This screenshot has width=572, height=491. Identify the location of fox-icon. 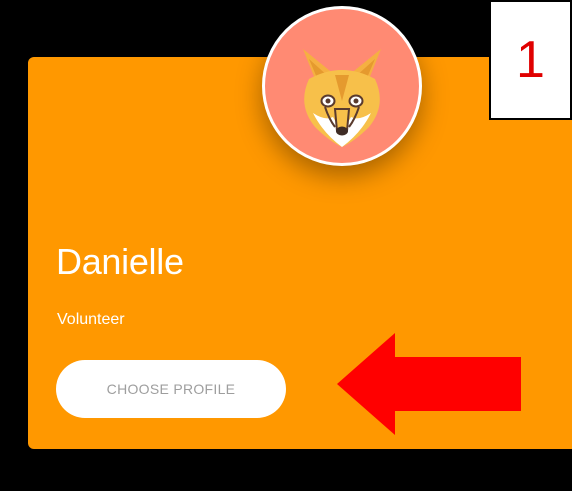
(342, 98).